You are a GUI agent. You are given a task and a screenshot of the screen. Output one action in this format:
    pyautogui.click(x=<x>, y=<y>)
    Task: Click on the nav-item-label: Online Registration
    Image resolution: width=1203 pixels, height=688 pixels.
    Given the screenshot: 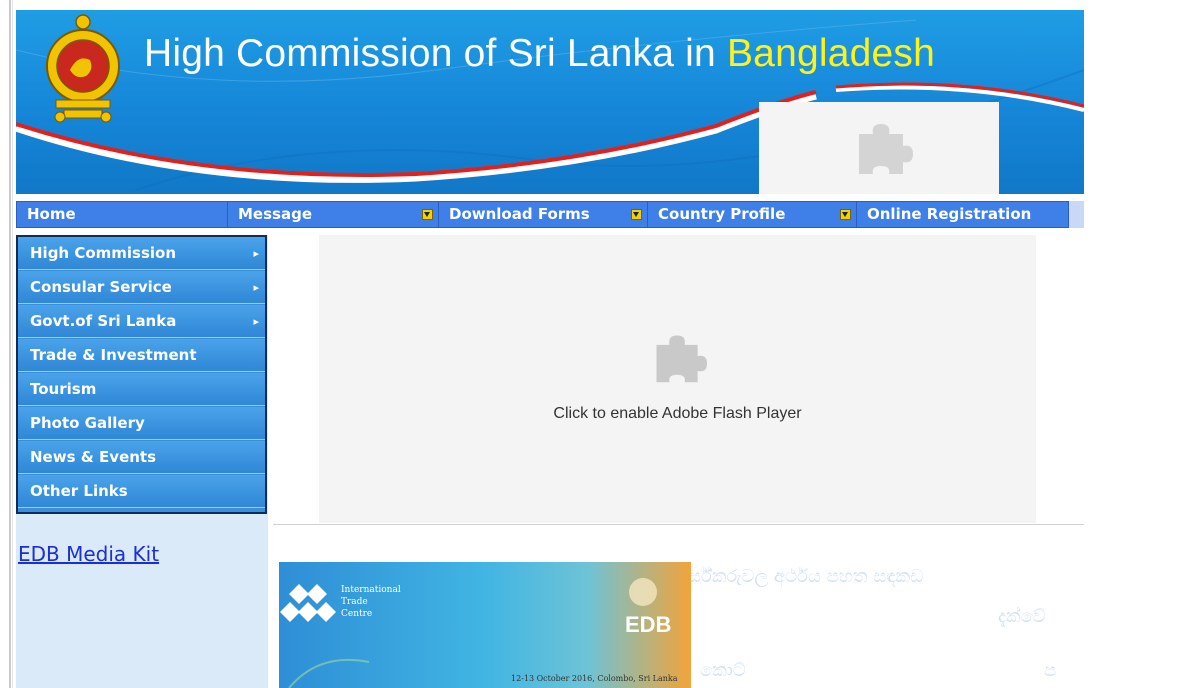 What is the action you would take?
    pyautogui.click(x=949, y=214)
    